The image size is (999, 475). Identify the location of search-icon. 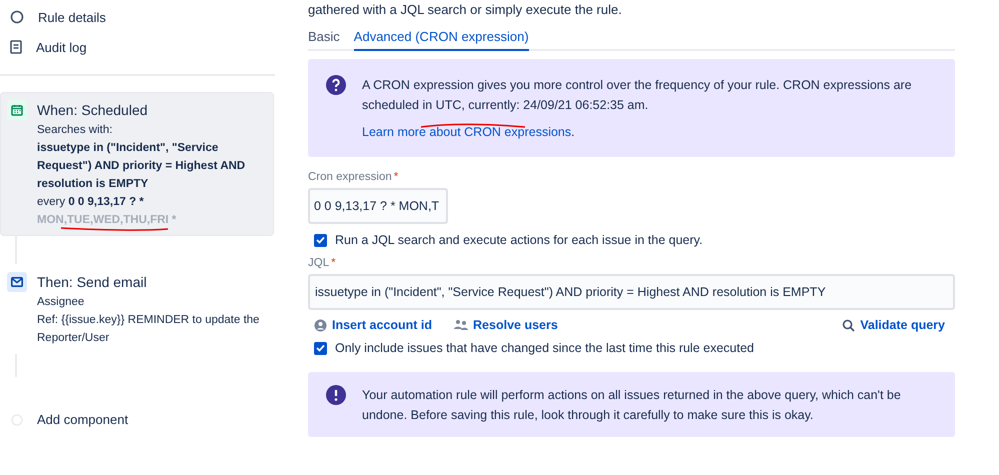
(849, 325).